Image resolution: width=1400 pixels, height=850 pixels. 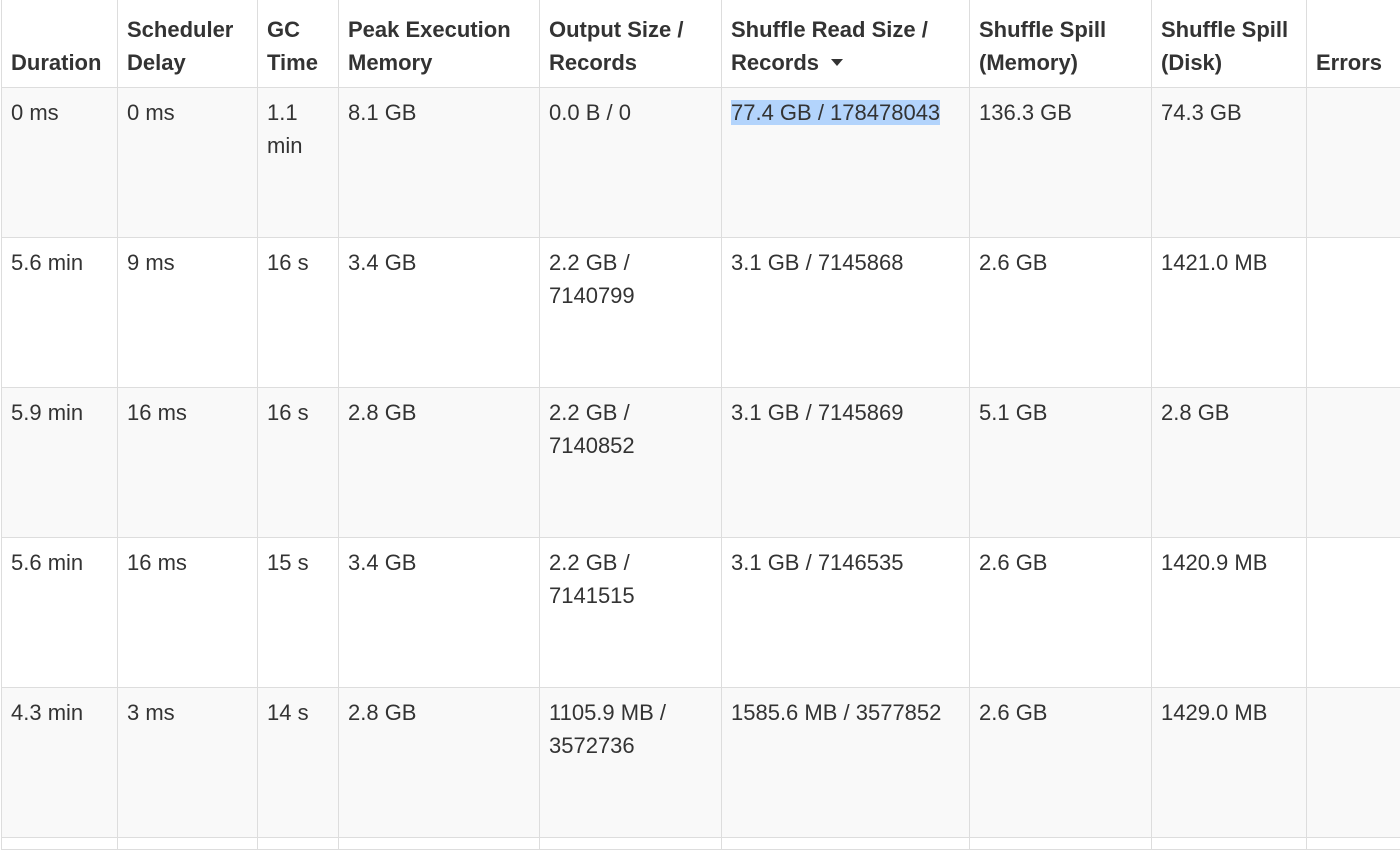 I want to click on cell-shuffle-spill-disk: 1421.0 MB, so click(x=1229, y=312).